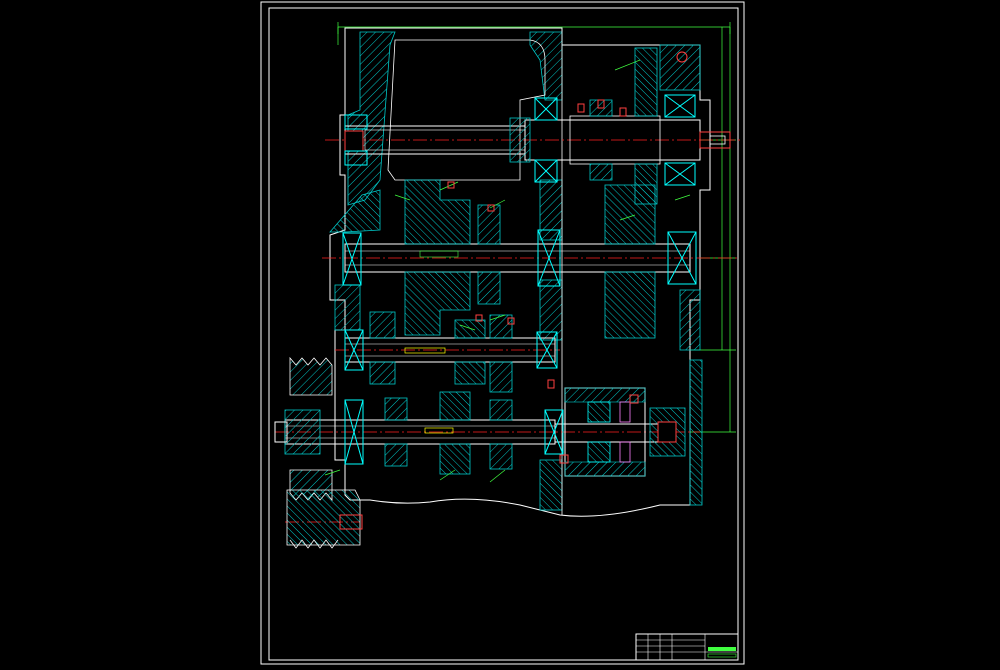 The image size is (1000, 670). What do you see at coordinates (546, 66) in the screenshot?
I see `housing-wall-top-middle` at bounding box center [546, 66].